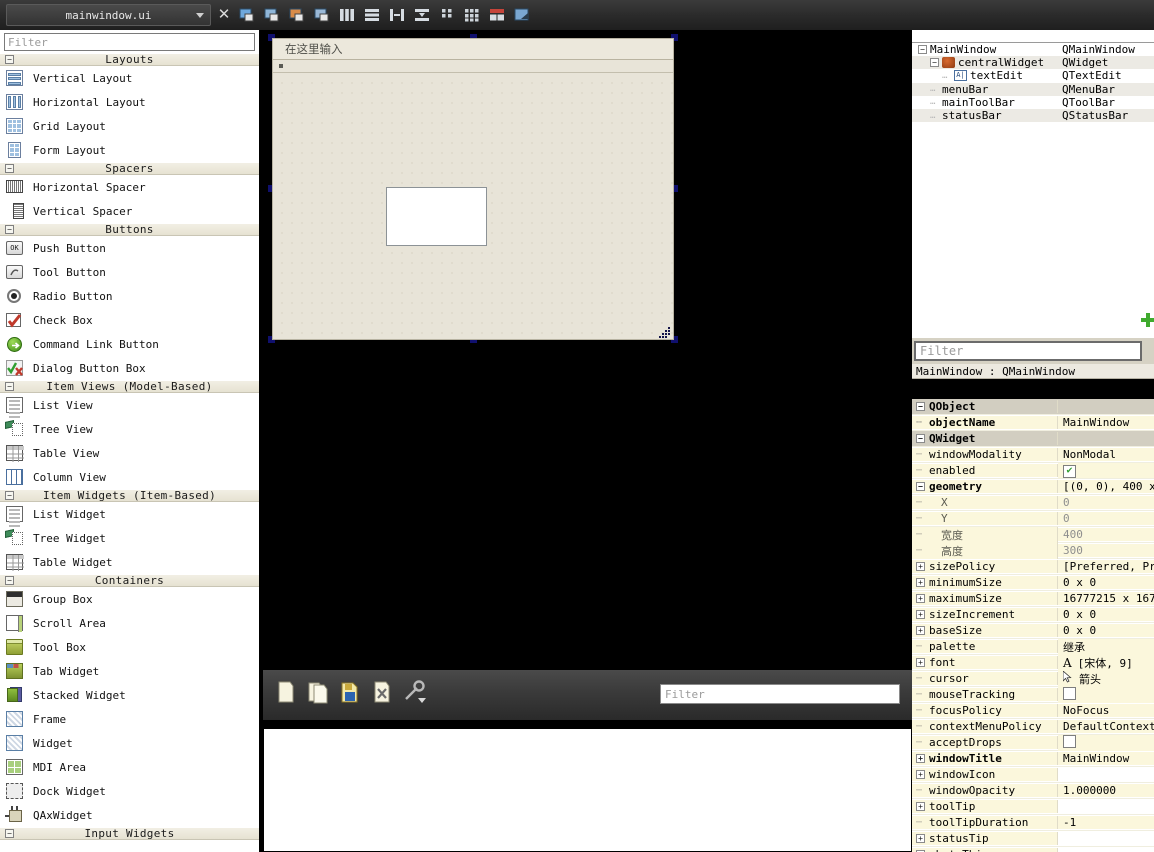 The image size is (1154, 852). Describe the element at coordinates (1106, 534) in the screenshot. I see `property-value-cell: 400` at that location.